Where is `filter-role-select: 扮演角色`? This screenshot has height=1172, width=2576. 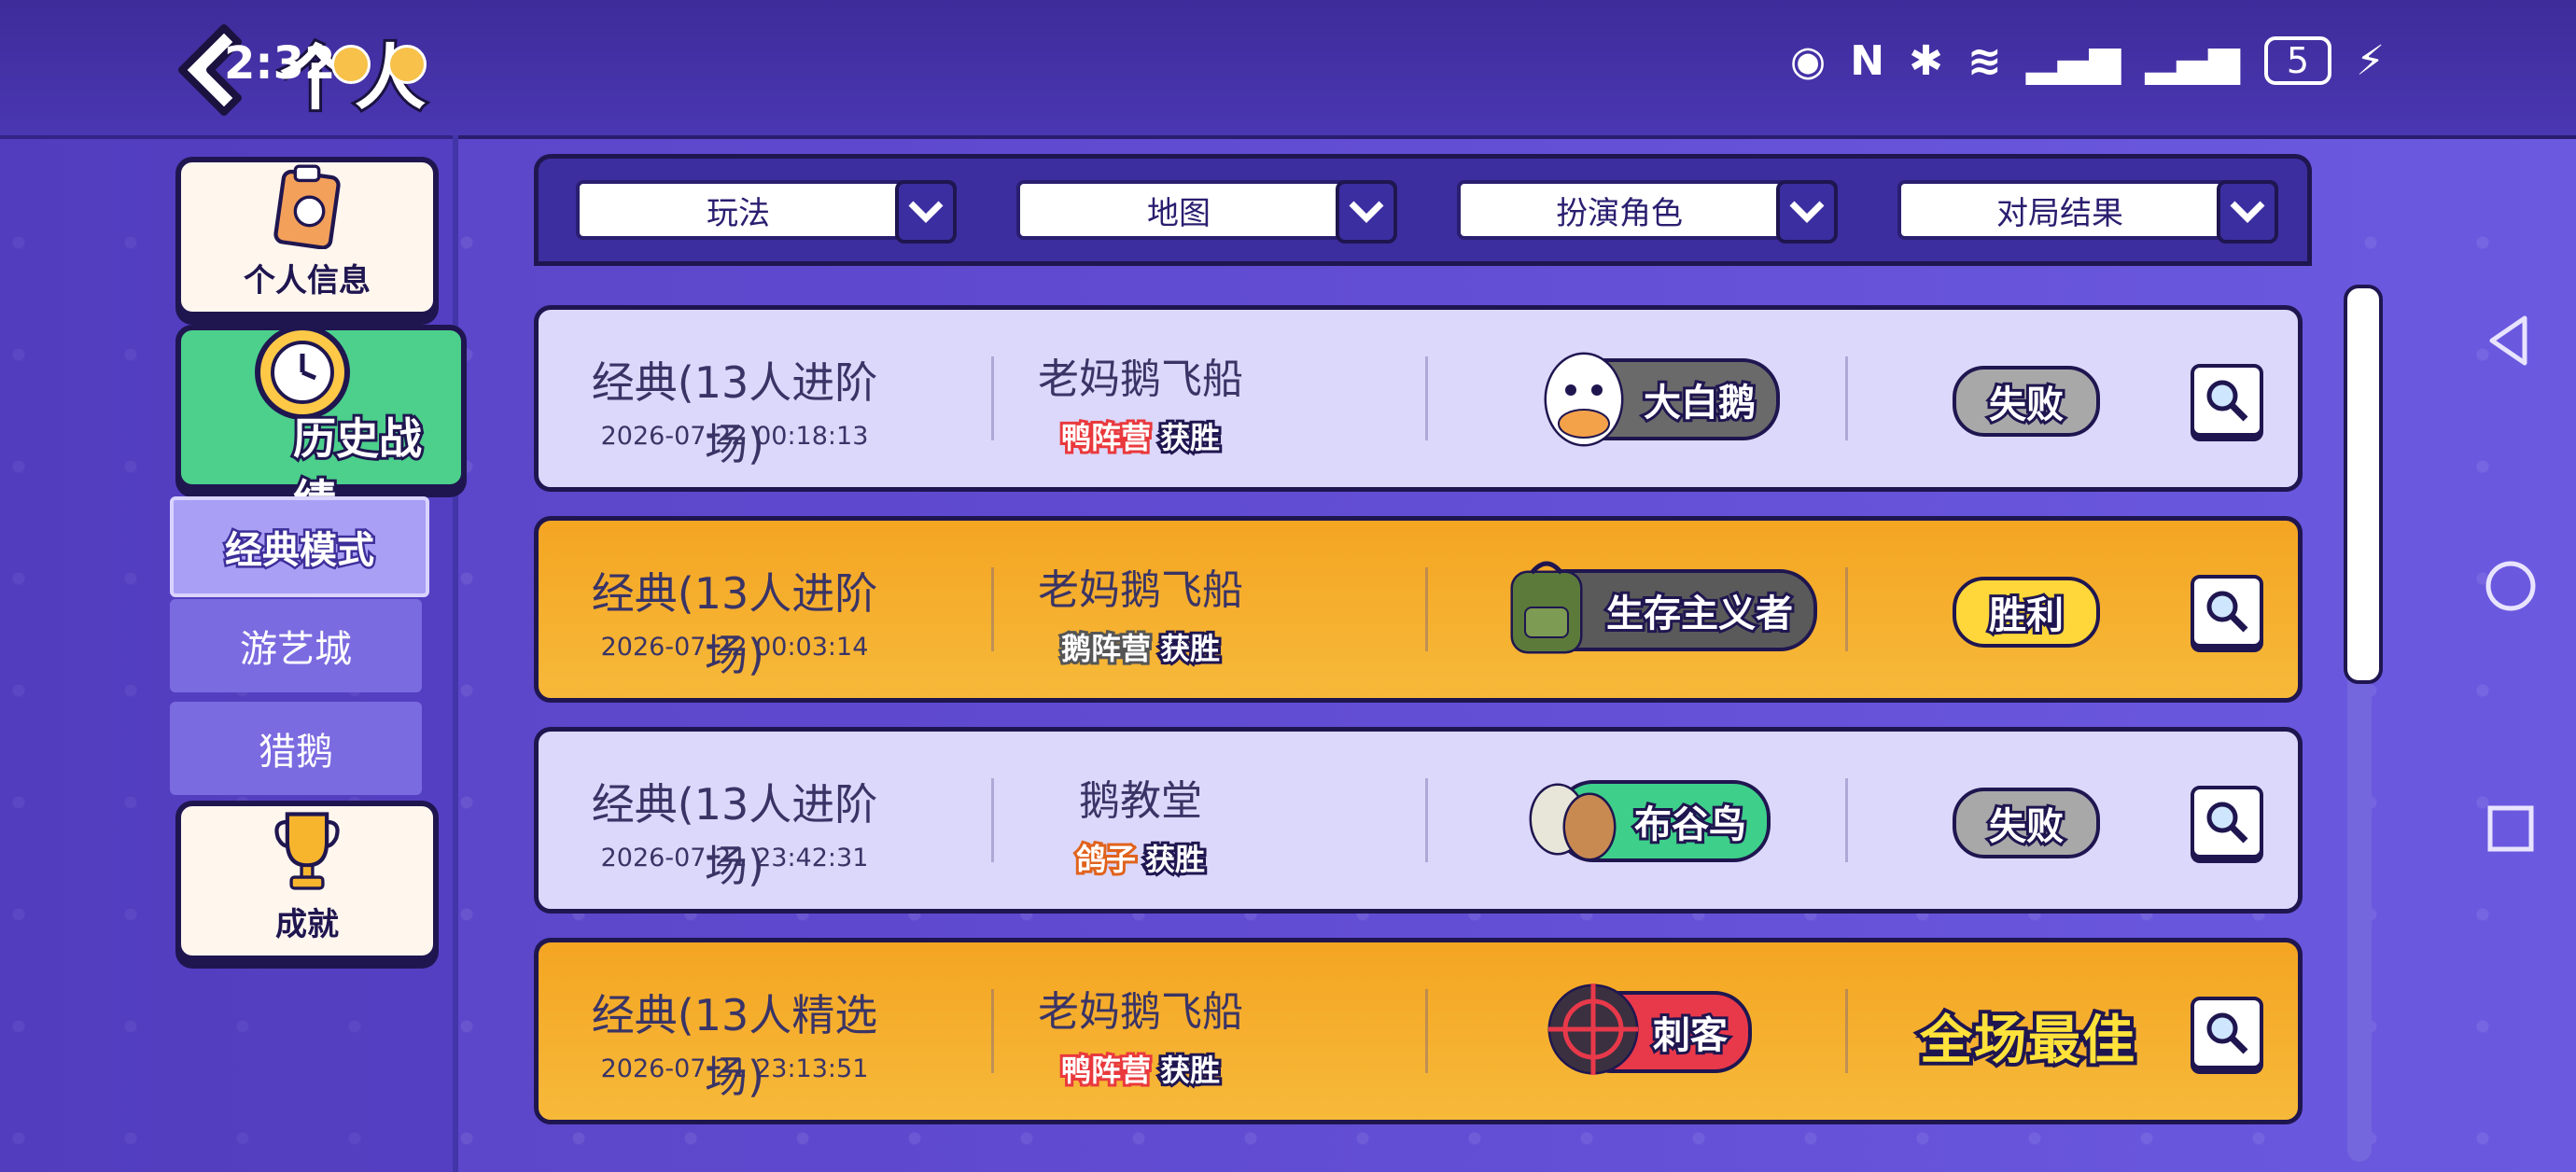
filter-role-select: 扮演角色 is located at coordinates (1647, 212).